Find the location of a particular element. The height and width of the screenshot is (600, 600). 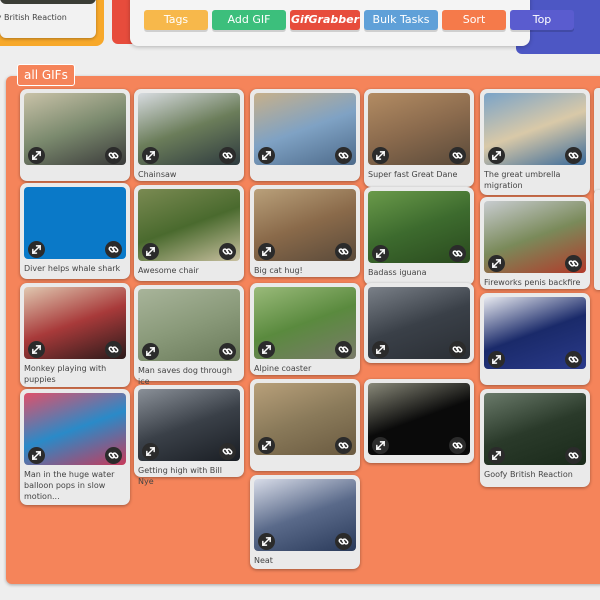

section-label: all GIFs is located at coordinates (46, 75).